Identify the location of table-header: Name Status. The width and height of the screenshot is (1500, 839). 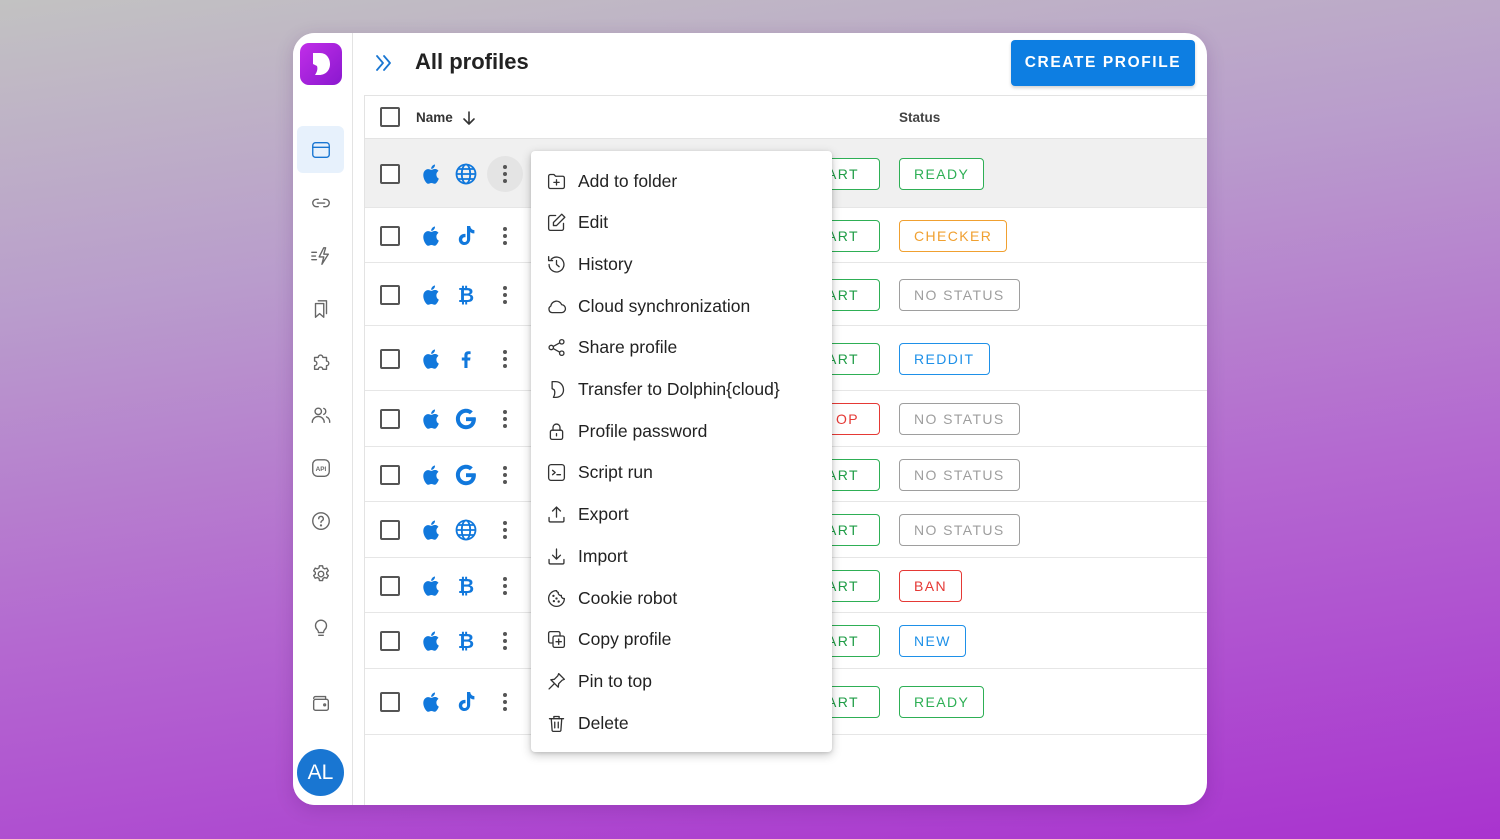
(786, 117).